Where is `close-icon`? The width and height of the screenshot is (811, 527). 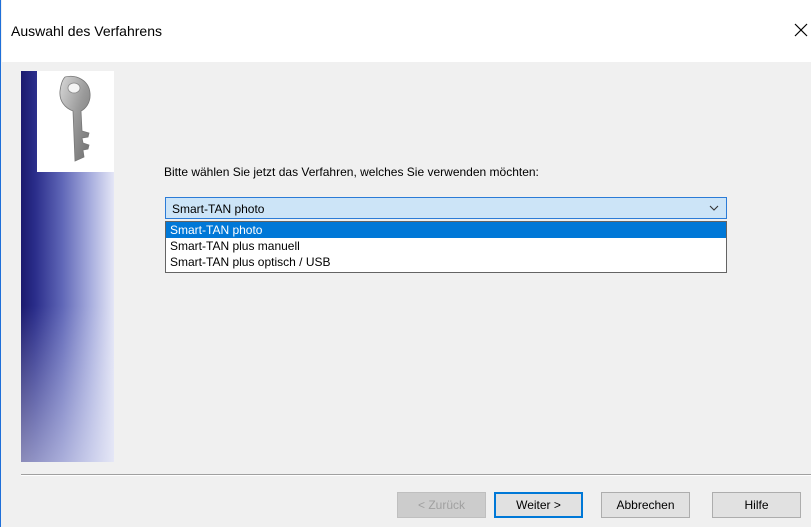 close-icon is located at coordinates (801, 30).